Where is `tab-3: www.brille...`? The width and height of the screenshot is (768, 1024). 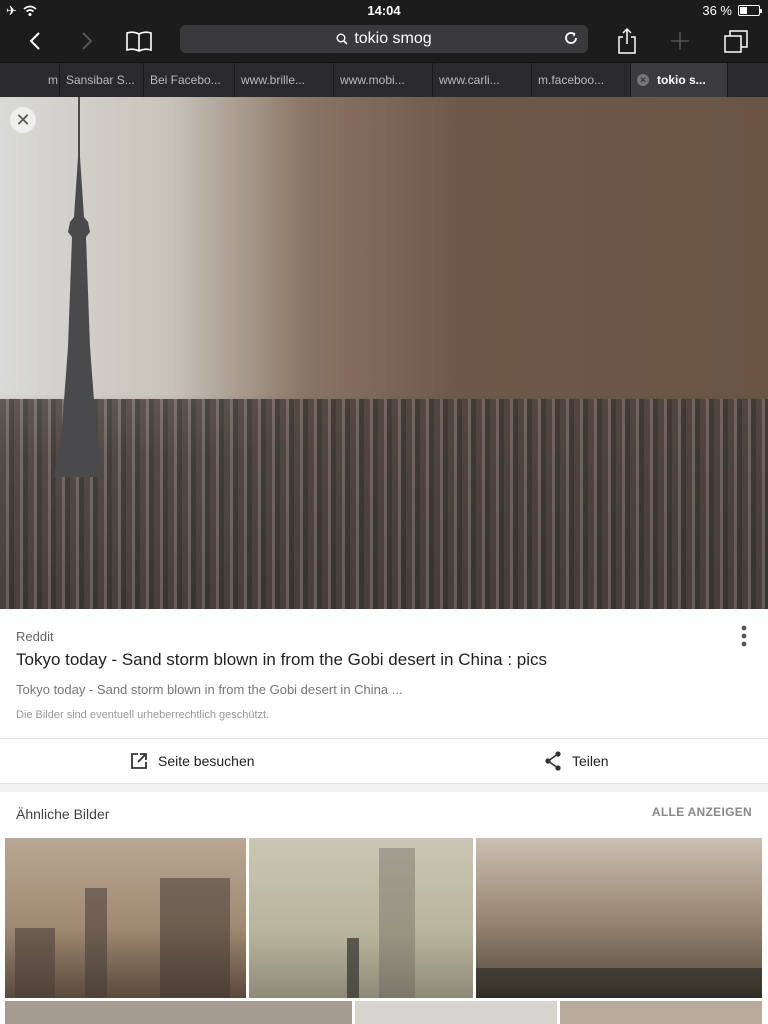
tab-3: www.brille... is located at coordinates (284, 80).